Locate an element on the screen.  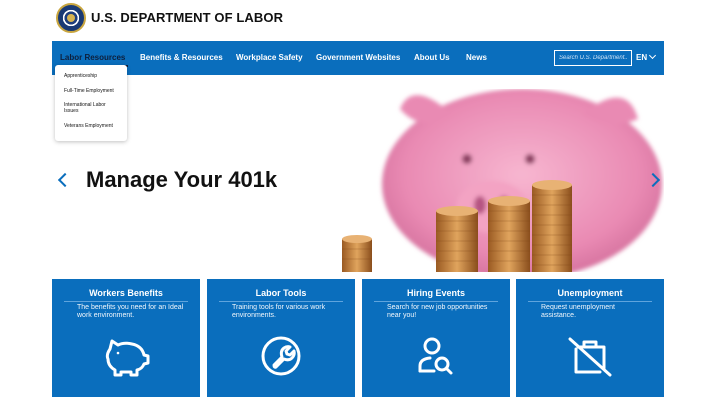
dropdown-item-full-time-employment: Full-Time Employment is located at coordinates (89, 91).